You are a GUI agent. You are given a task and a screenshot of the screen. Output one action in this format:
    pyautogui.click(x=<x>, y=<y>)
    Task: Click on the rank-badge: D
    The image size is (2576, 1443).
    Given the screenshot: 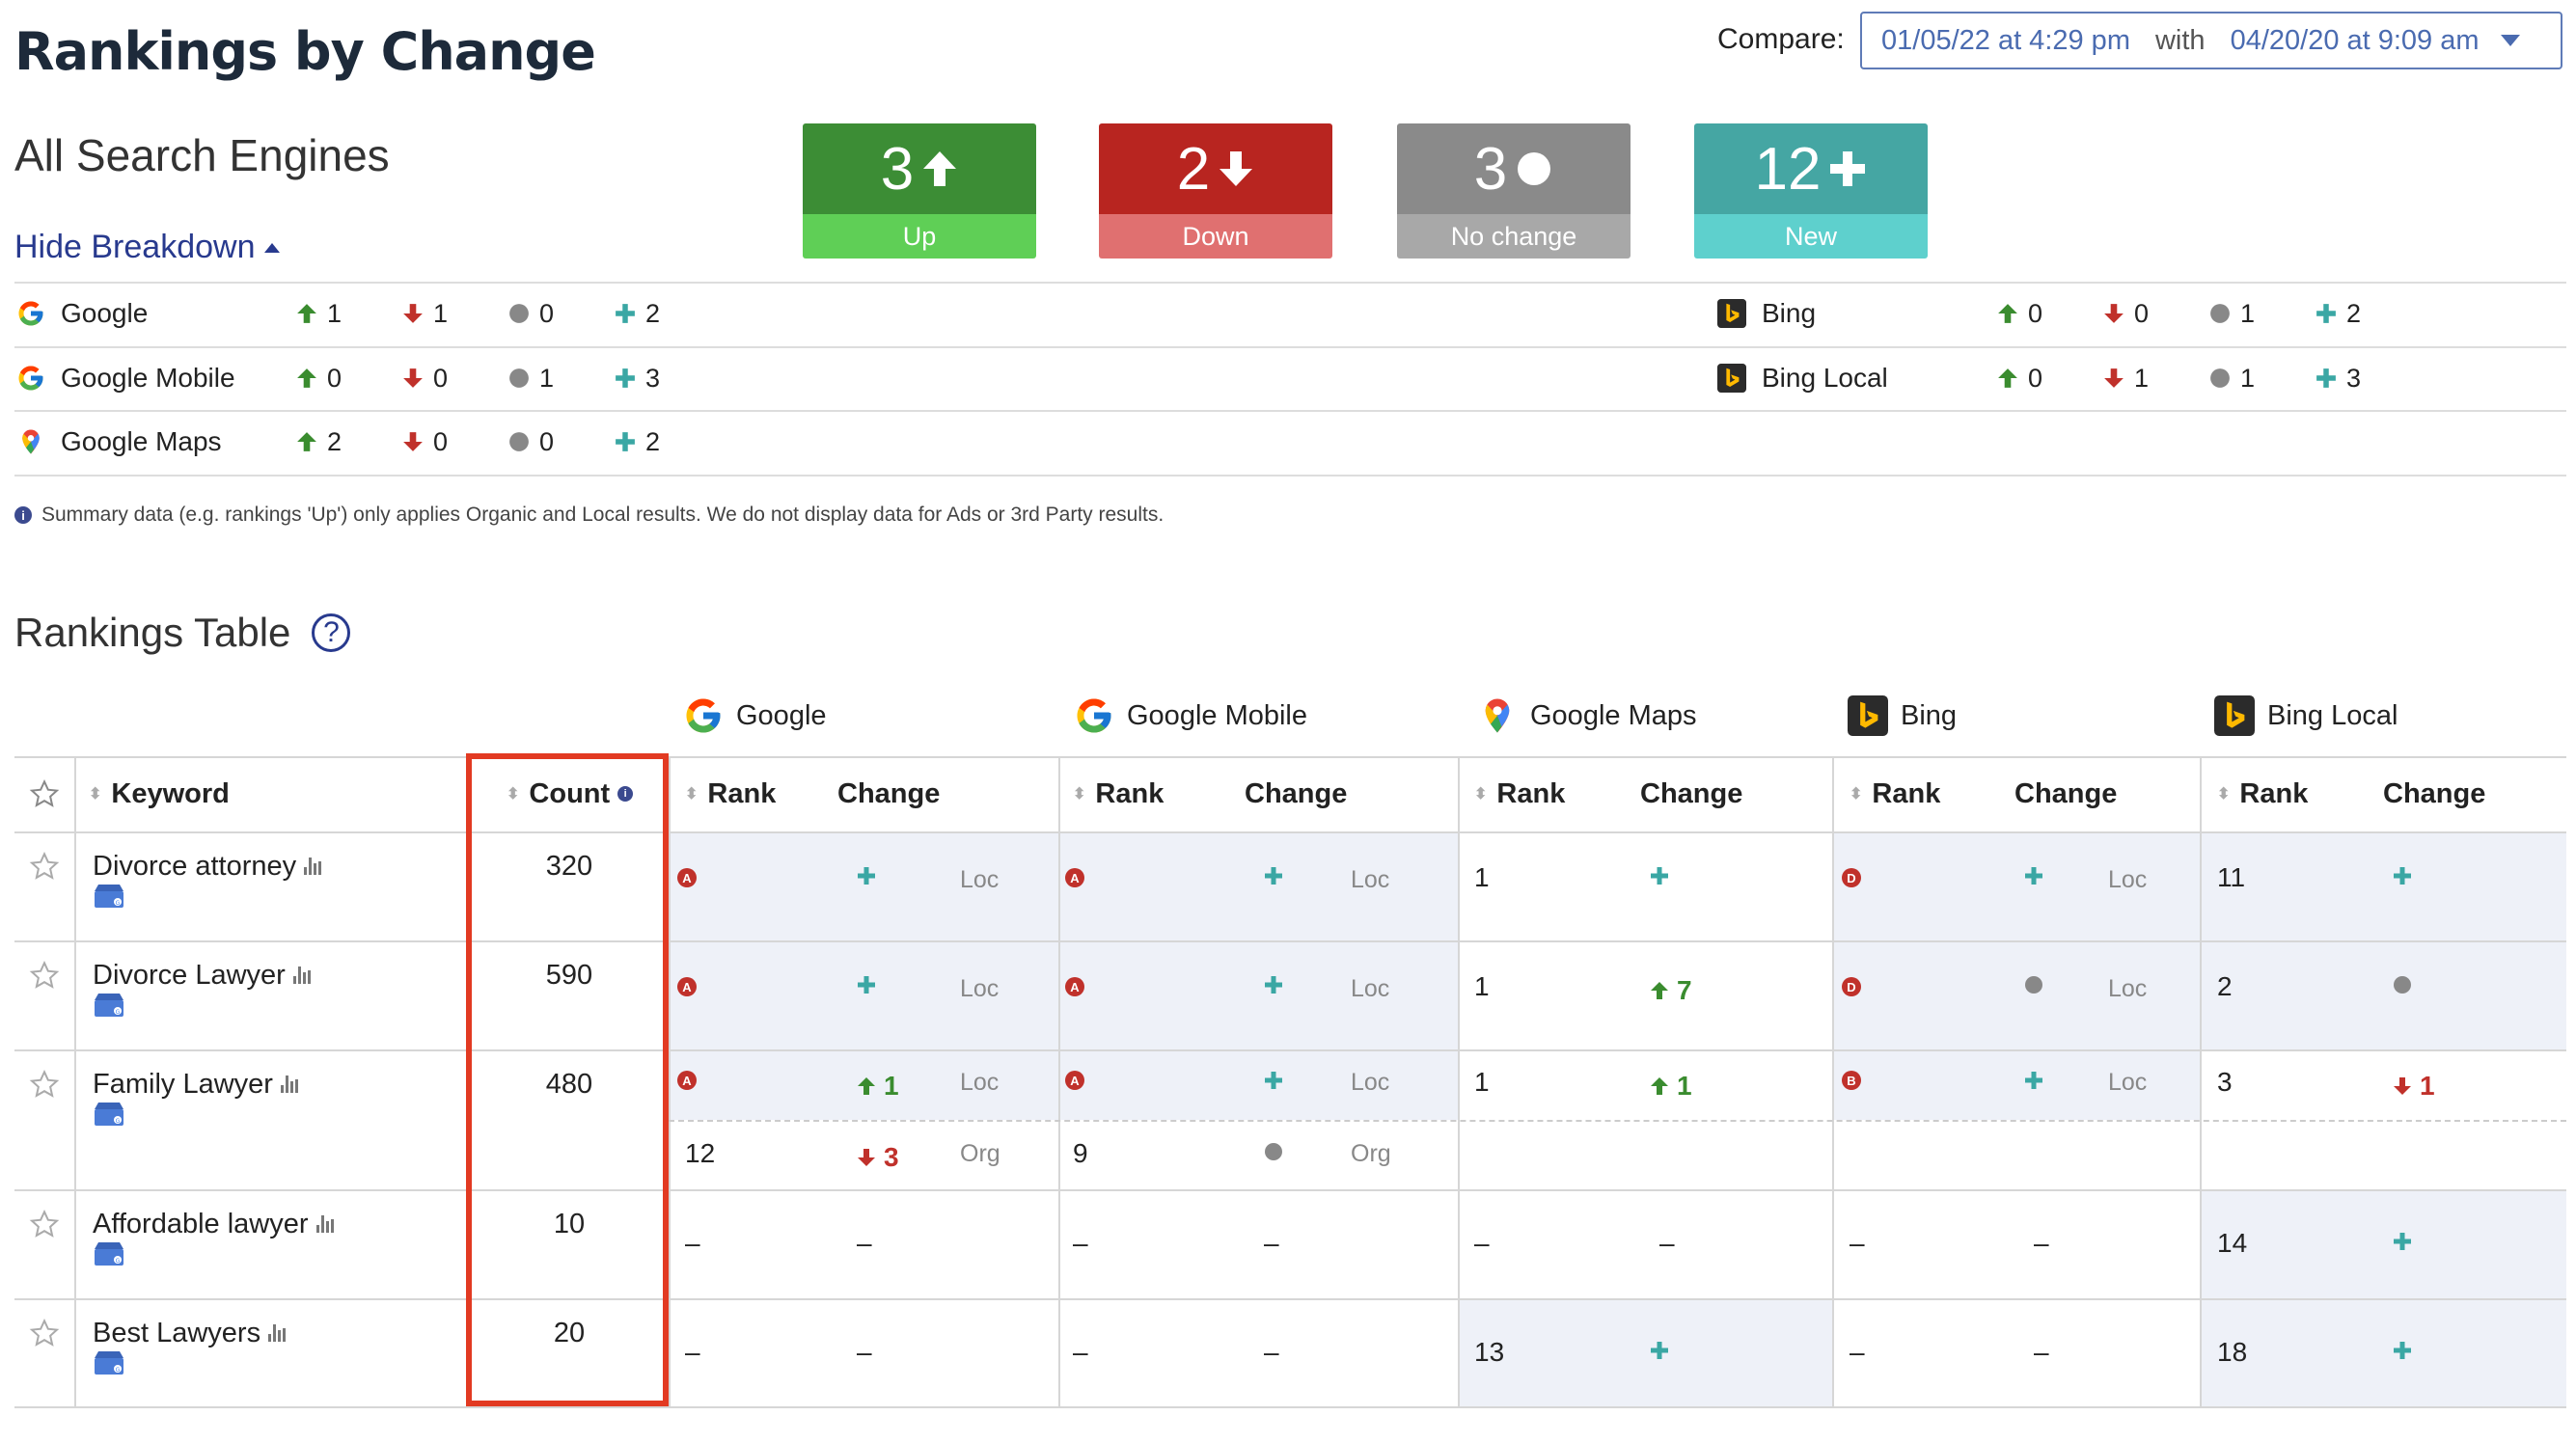 What is the action you would take?
    pyautogui.click(x=1852, y=877)
    